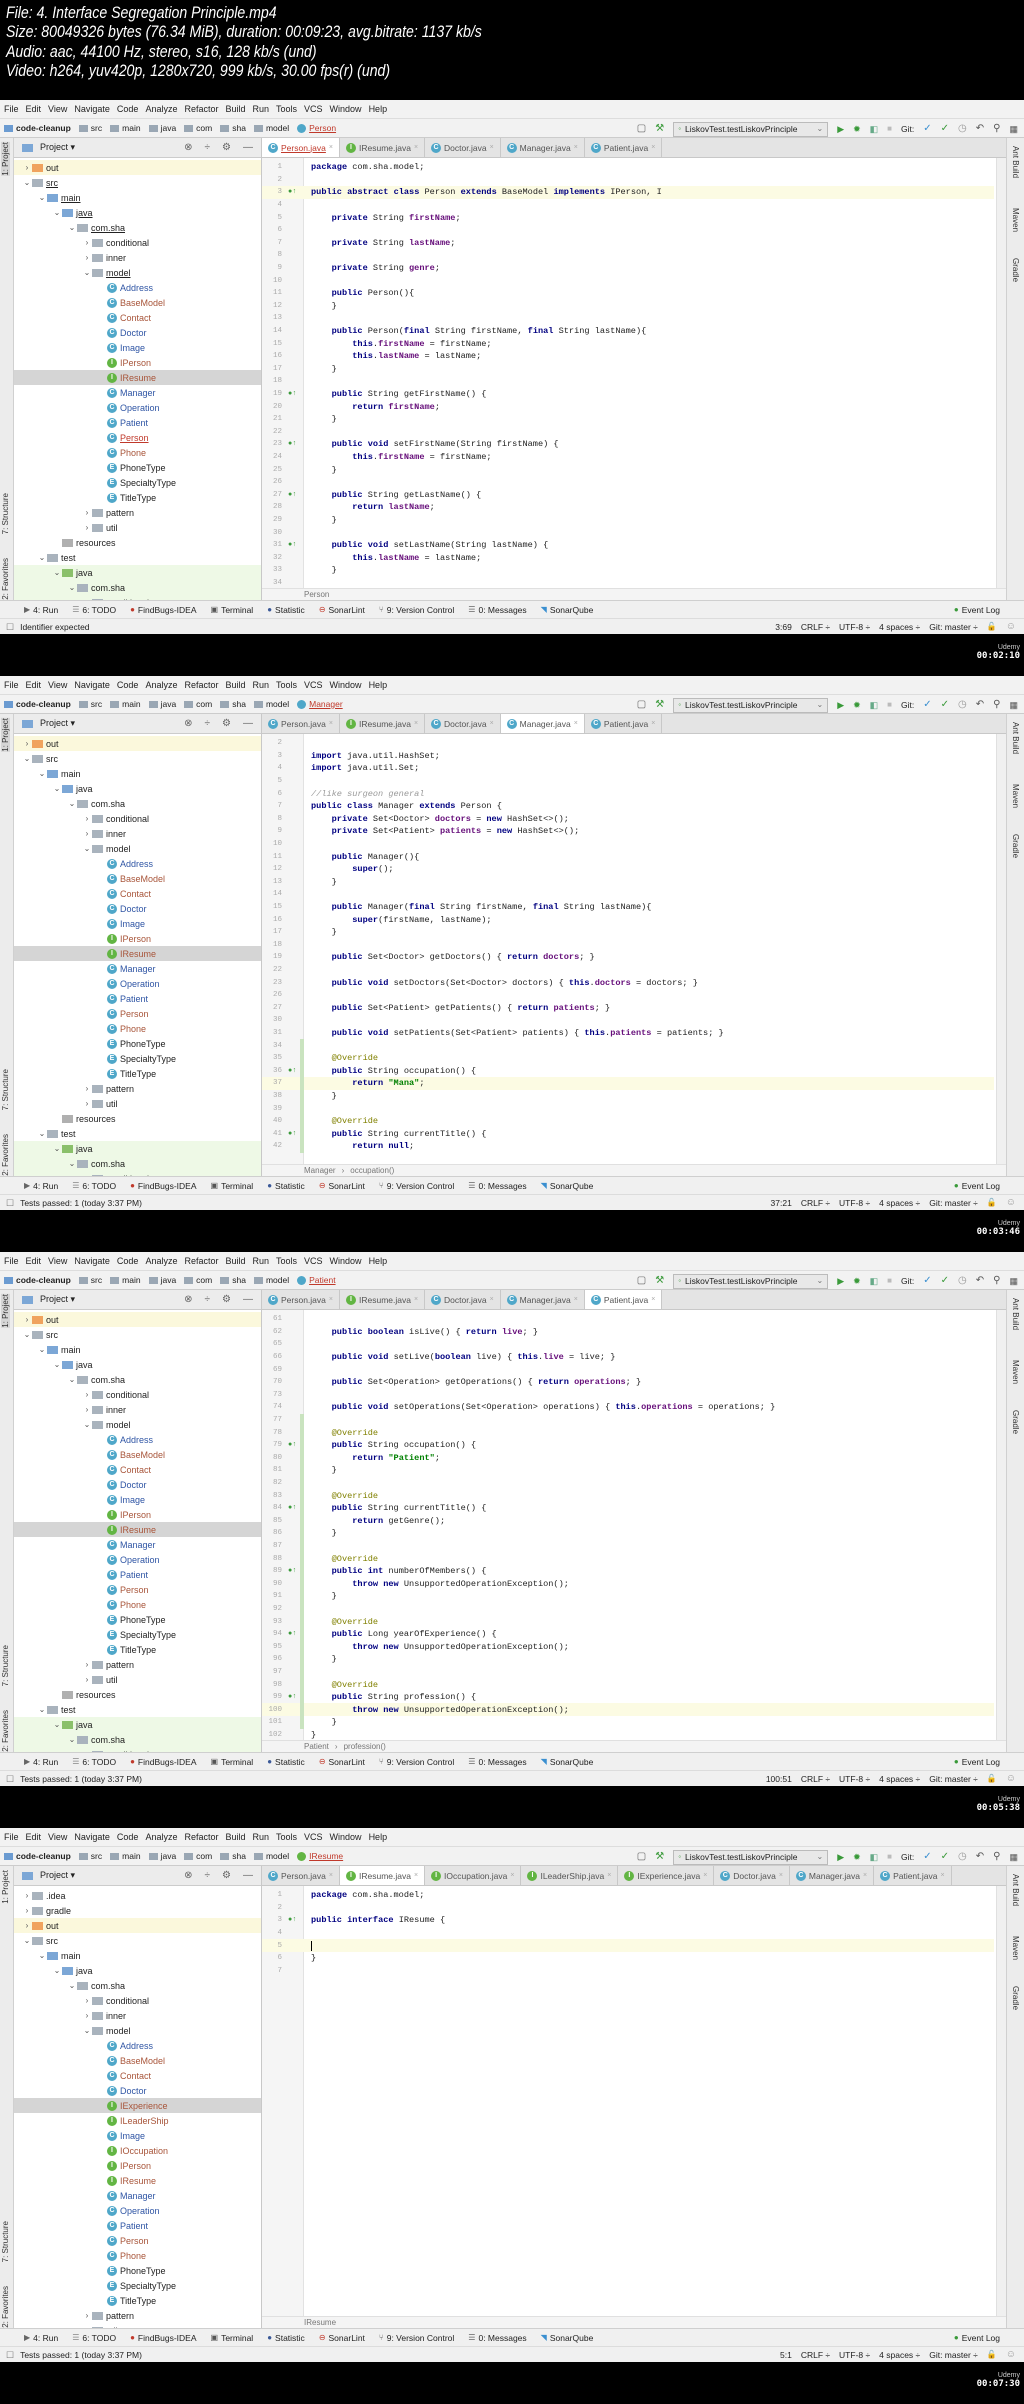 The height and width of the screenshot is (2404, 1024). What do you see at coordinates (751, 1281) in the screenshot?
I see `run-configuration-select: ◦ LiskovTest.testLiskovPrinciple ⌄` at bounding box center [751, 1281].